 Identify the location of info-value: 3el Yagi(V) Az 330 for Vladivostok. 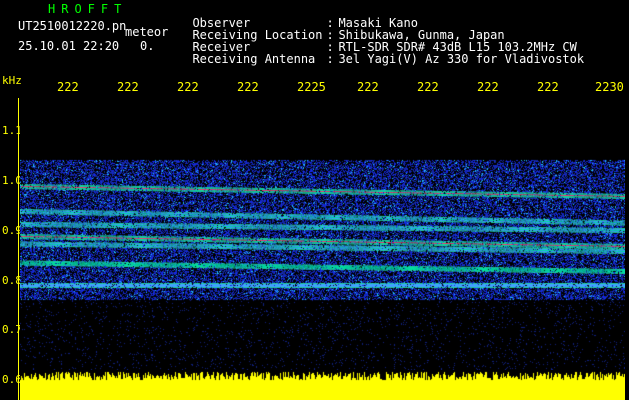
(461, 59).